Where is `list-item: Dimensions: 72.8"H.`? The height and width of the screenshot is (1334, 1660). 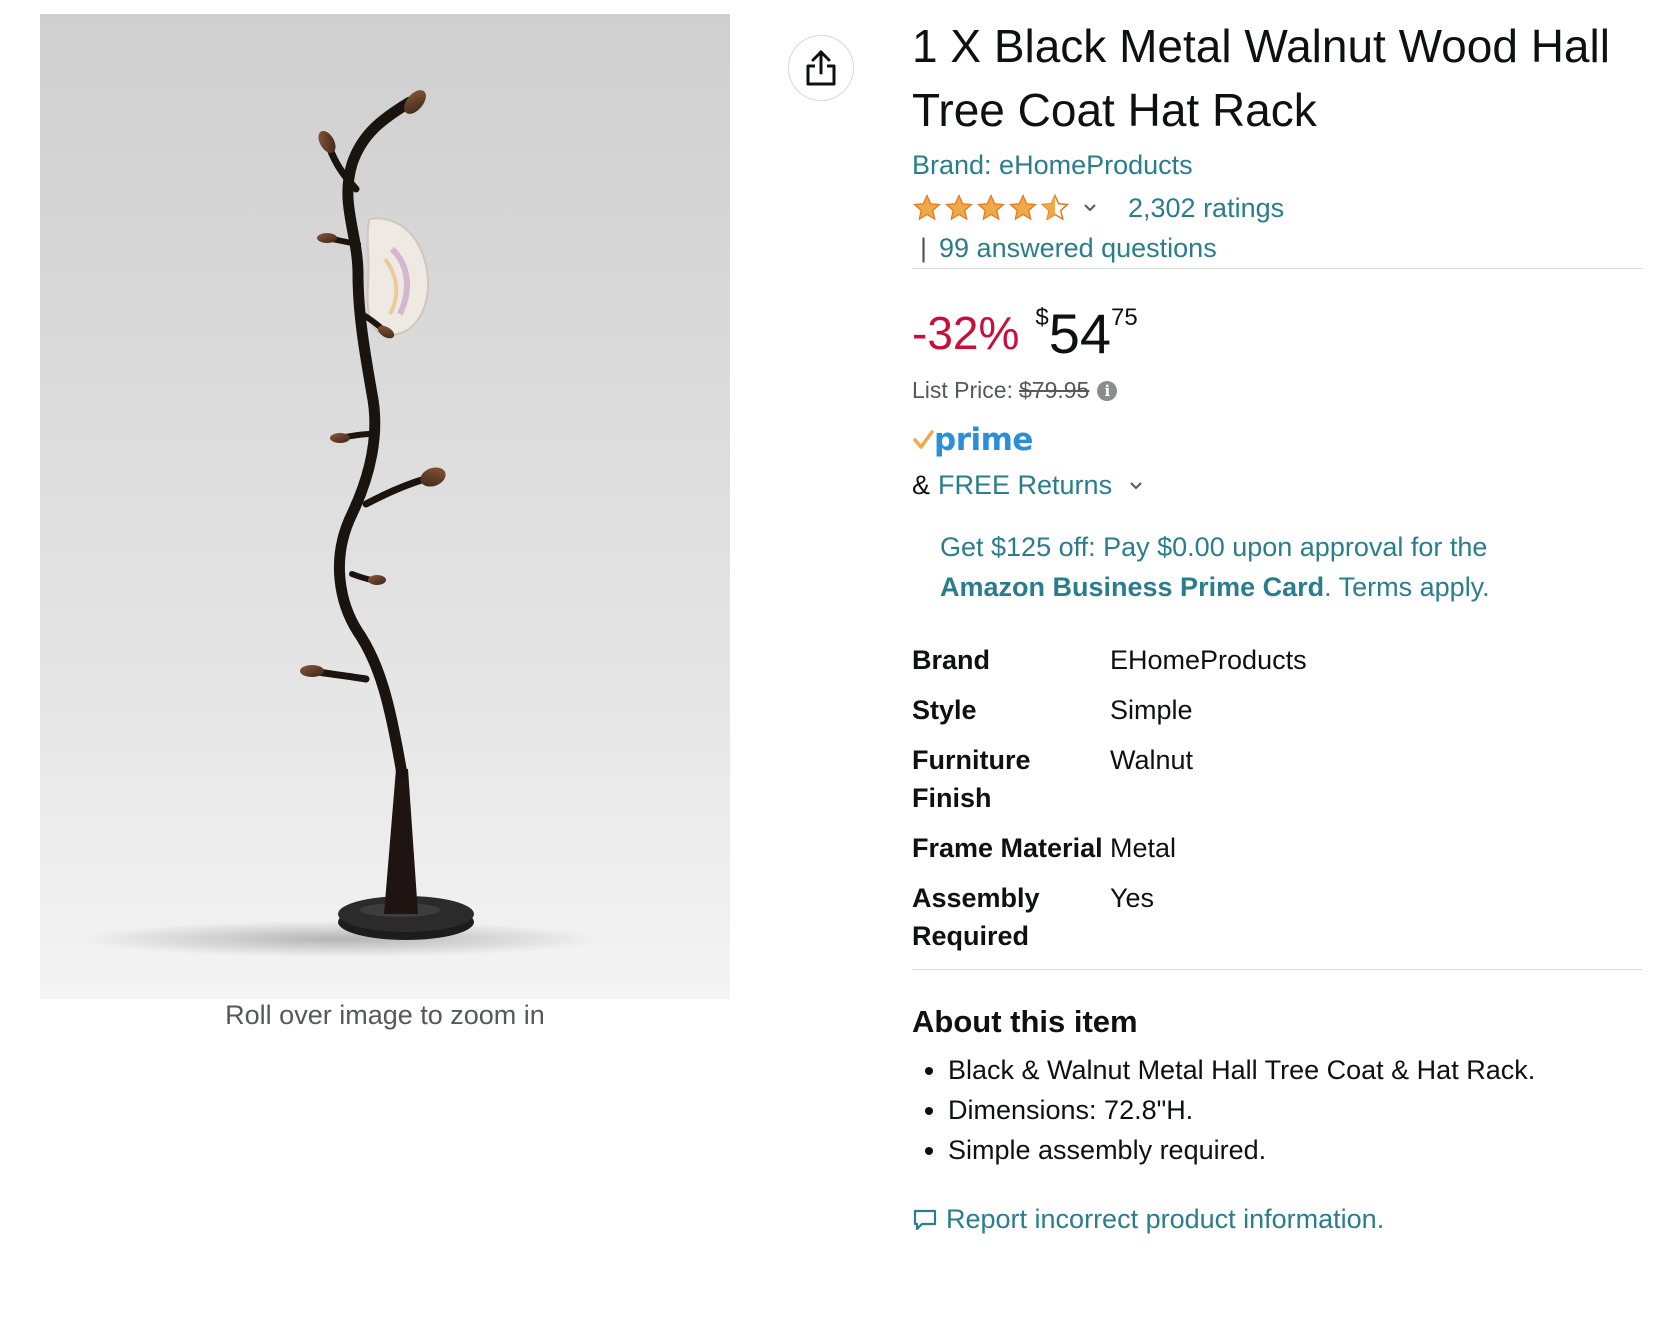 list-item: Dimensions: 72.8"H. is located at coordinates (1295, 1110).